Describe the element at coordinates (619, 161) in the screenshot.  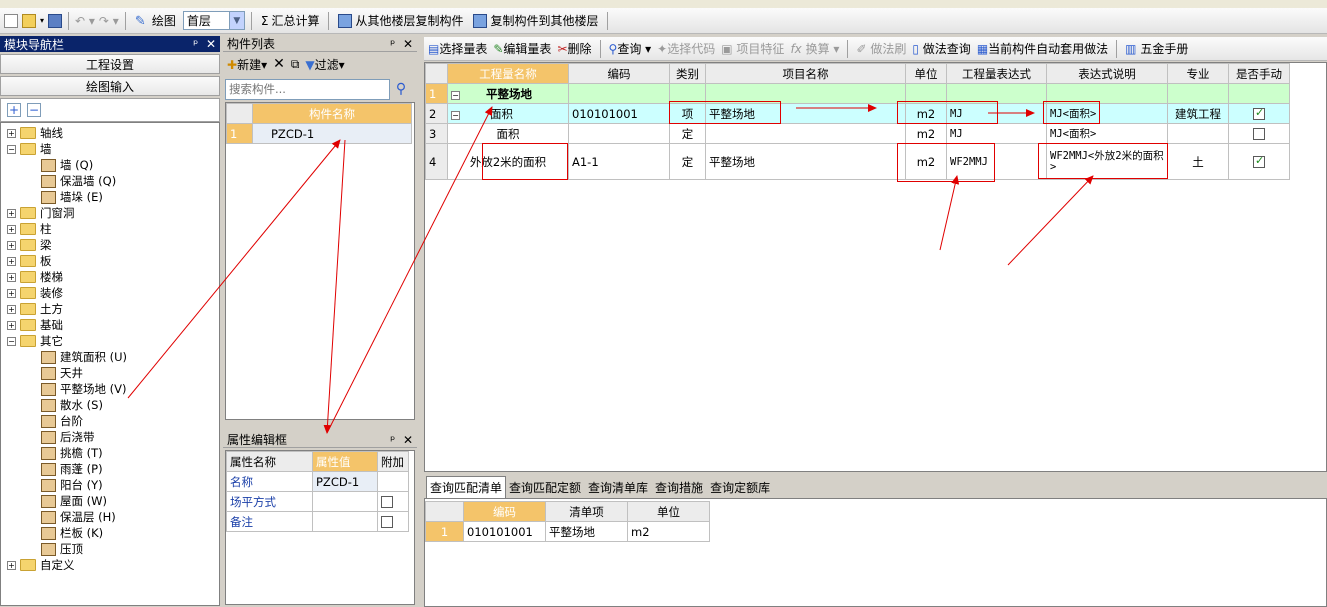
I see `code-cell: A1-1` at that location.